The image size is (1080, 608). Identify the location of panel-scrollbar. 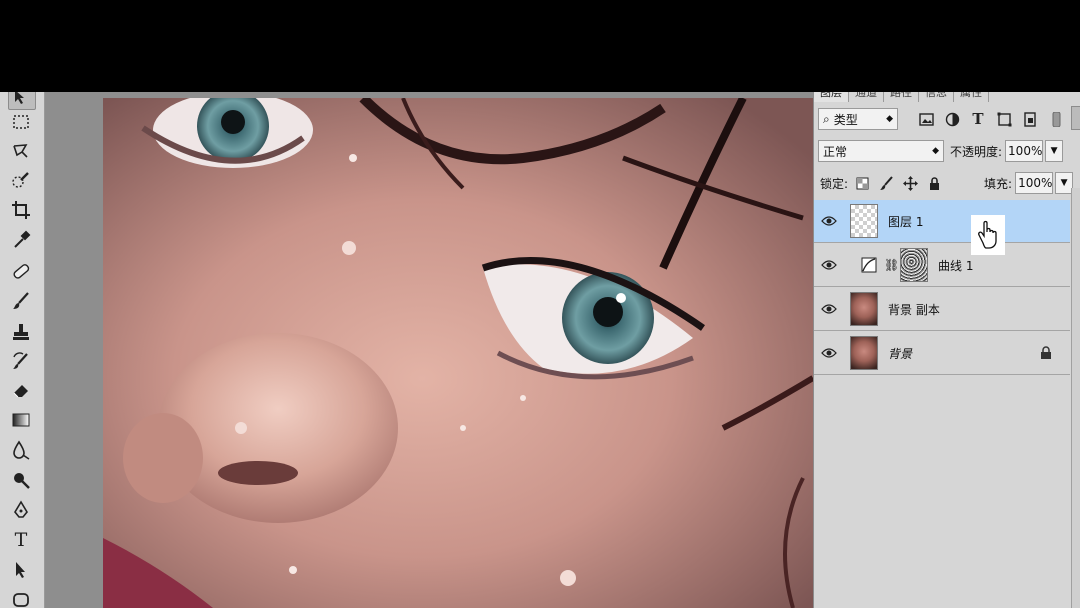
(1075, 398).